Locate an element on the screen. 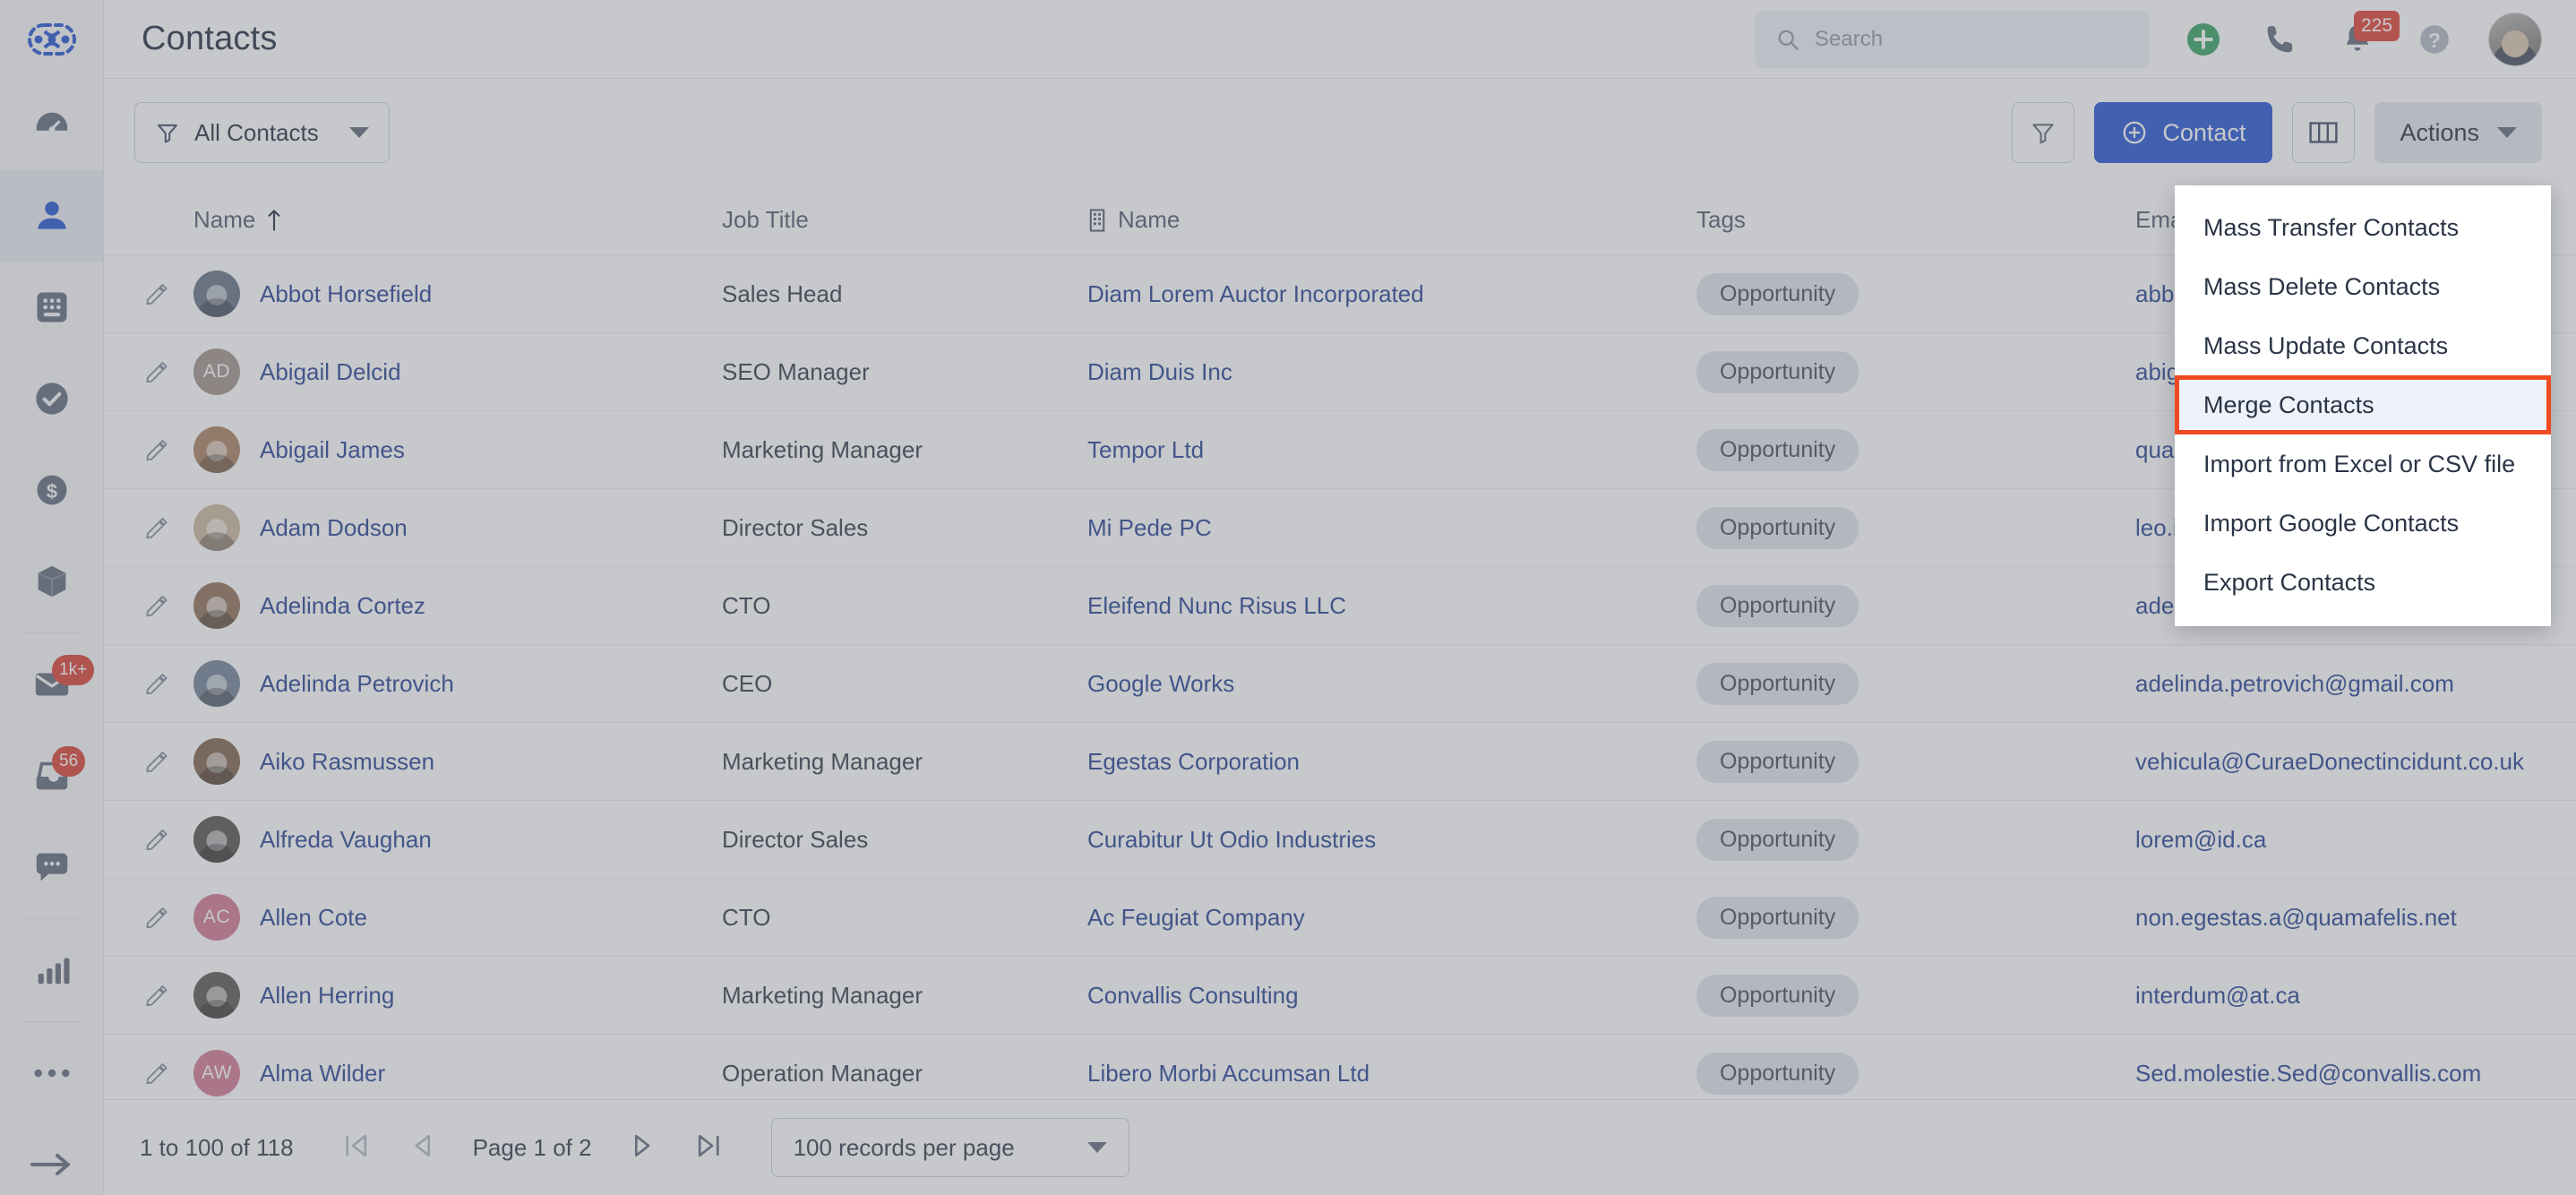 Image resolution: width=2576 pixels, height=1195 pixels. menu-item-import-google-contacts: Import Google Contacts is located at coordinates (2363, 523).